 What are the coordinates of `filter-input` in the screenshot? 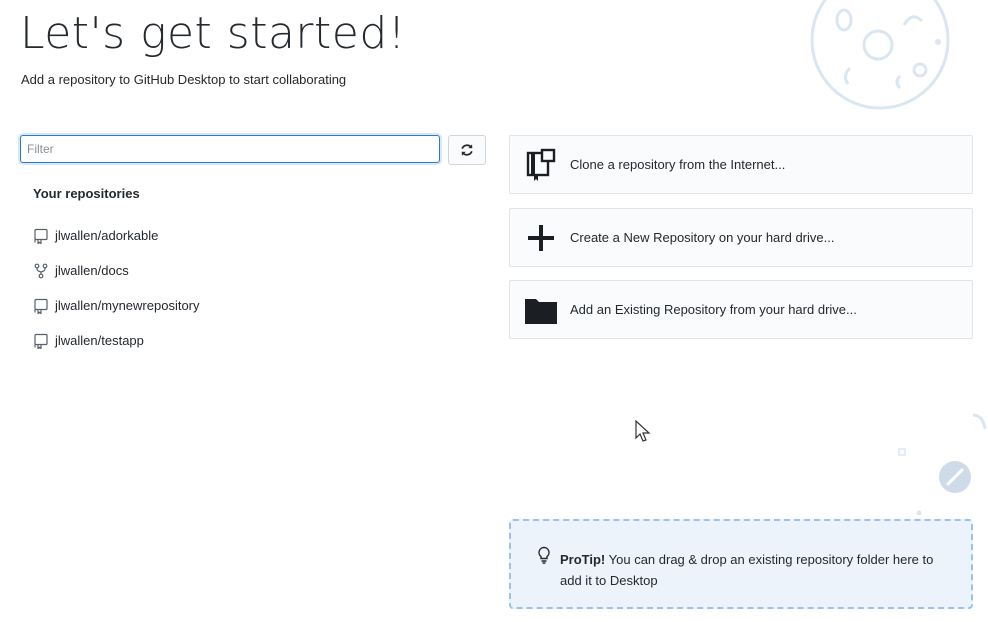 It's located at (230, 149).